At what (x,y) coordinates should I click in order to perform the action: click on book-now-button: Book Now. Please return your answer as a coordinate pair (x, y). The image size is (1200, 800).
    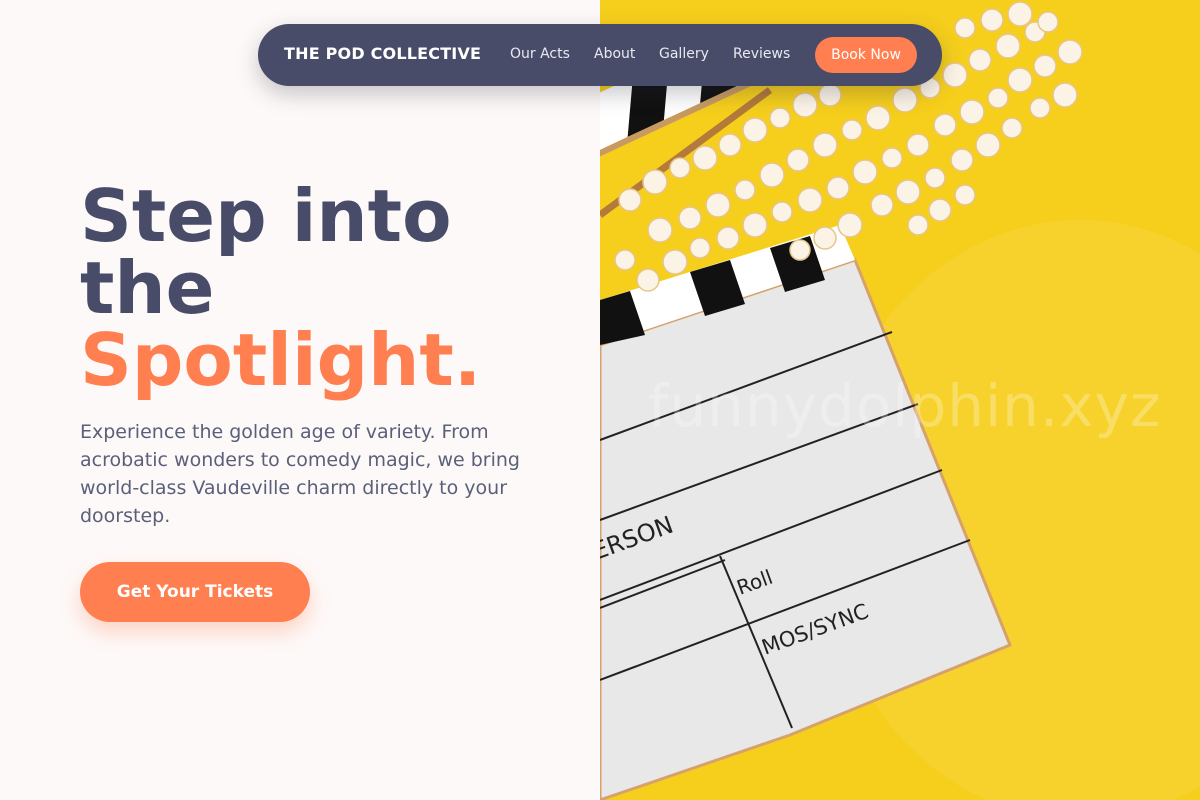
    Looking at the image, I should click on (866, 55).